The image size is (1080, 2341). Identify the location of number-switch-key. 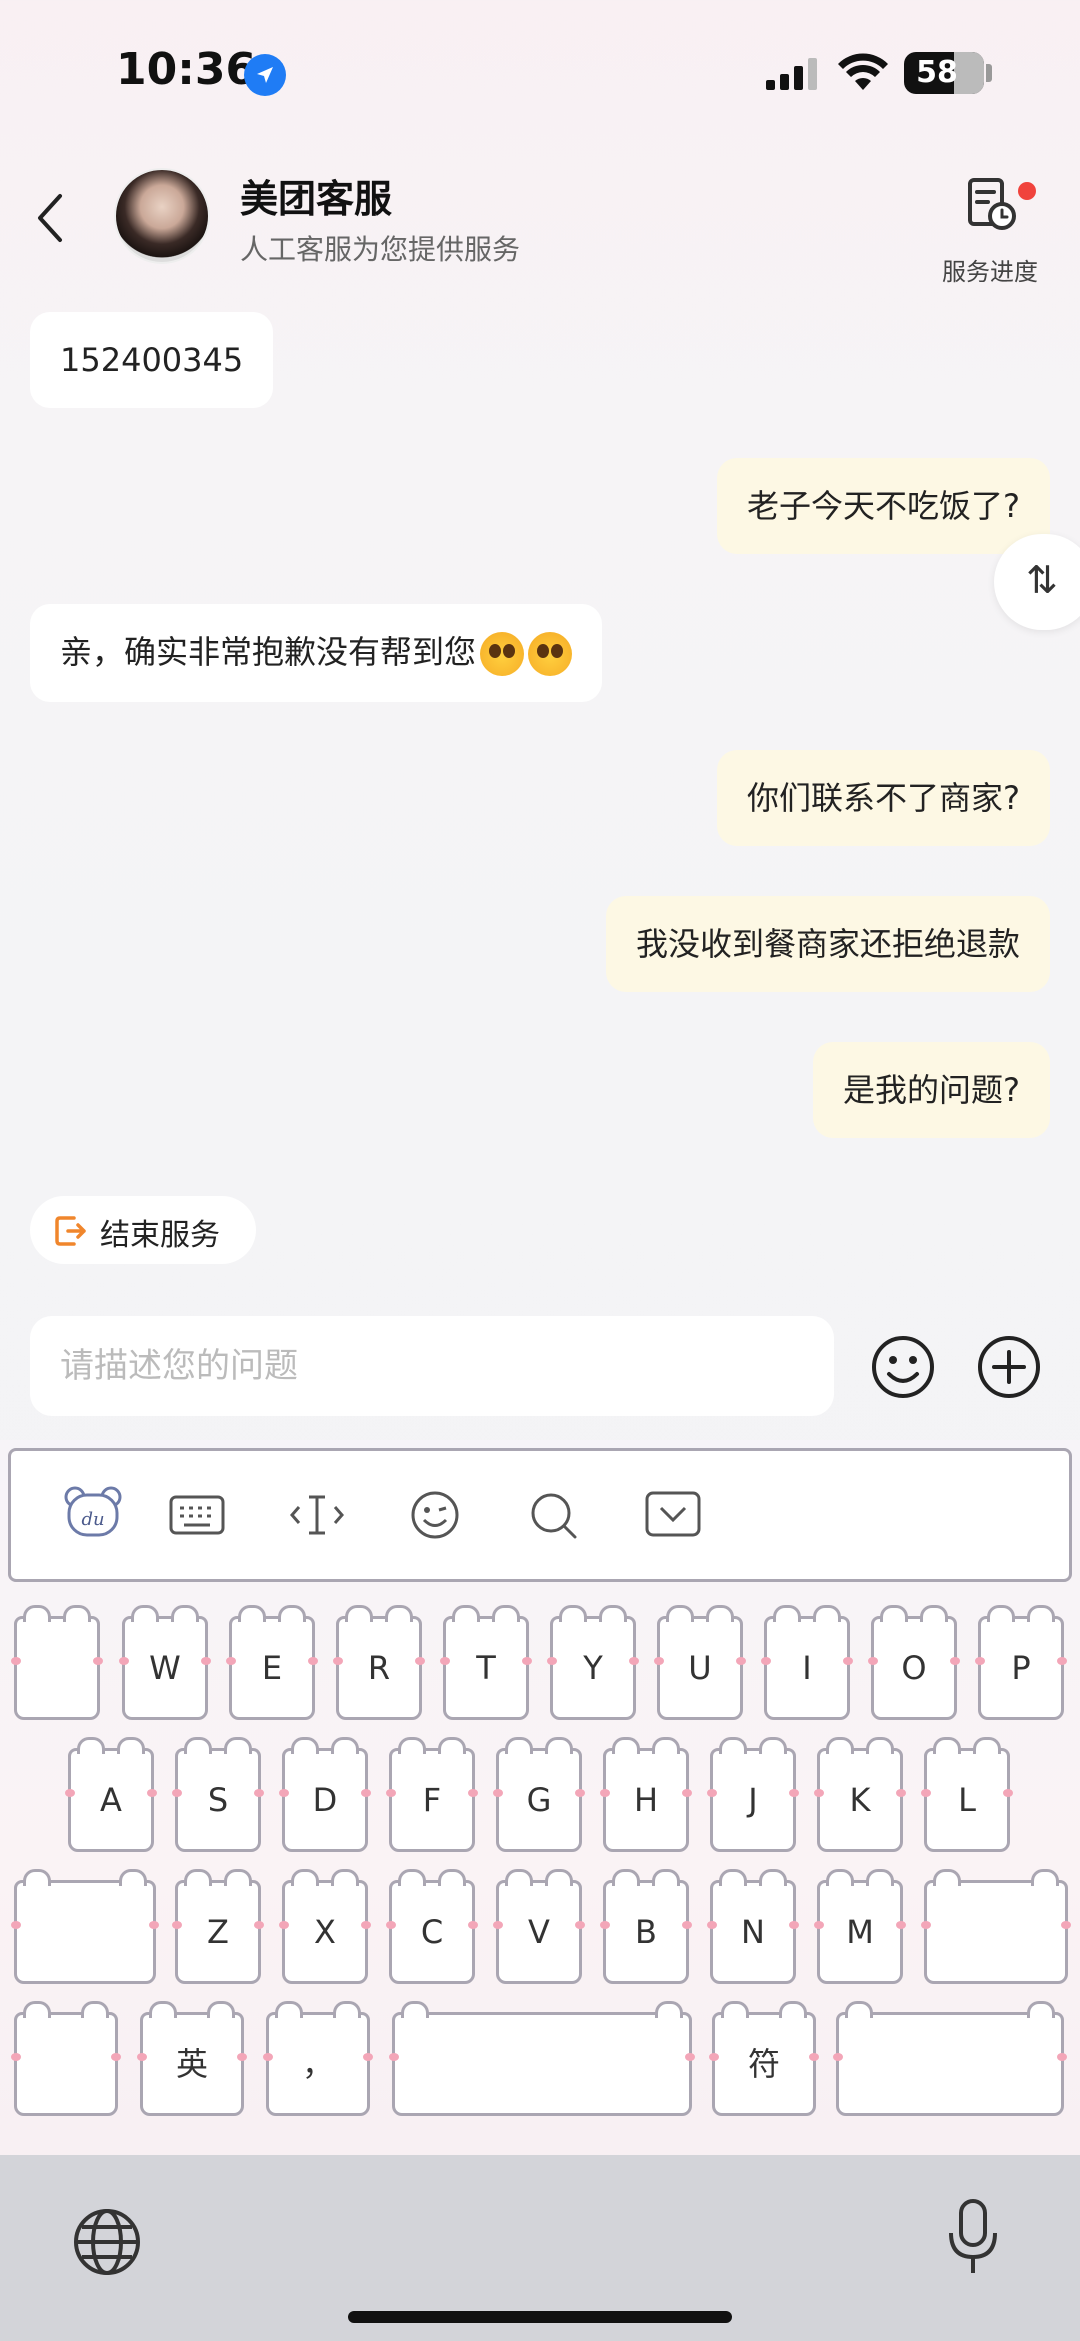
(66, 2058).